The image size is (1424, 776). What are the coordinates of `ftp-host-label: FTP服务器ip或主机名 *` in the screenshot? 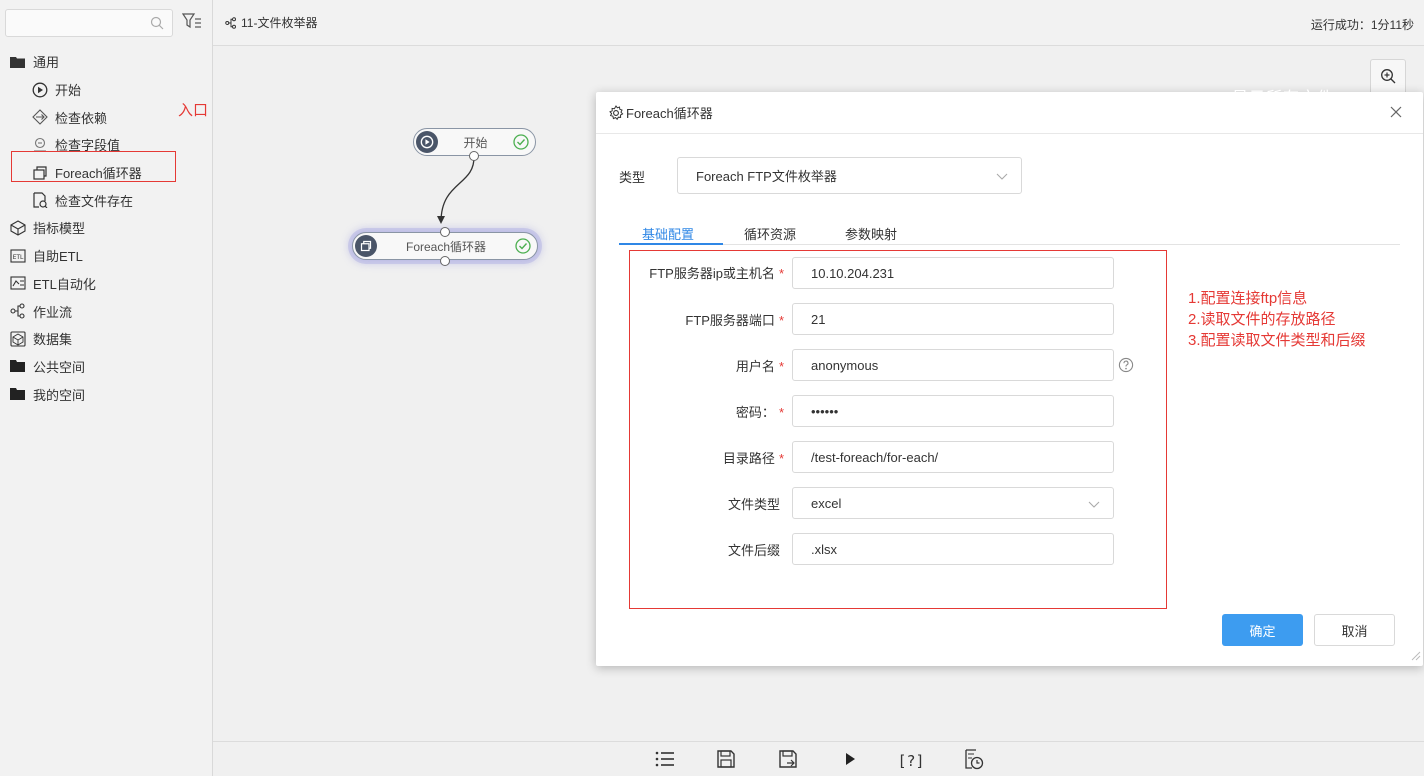 It's located at (716, 273).